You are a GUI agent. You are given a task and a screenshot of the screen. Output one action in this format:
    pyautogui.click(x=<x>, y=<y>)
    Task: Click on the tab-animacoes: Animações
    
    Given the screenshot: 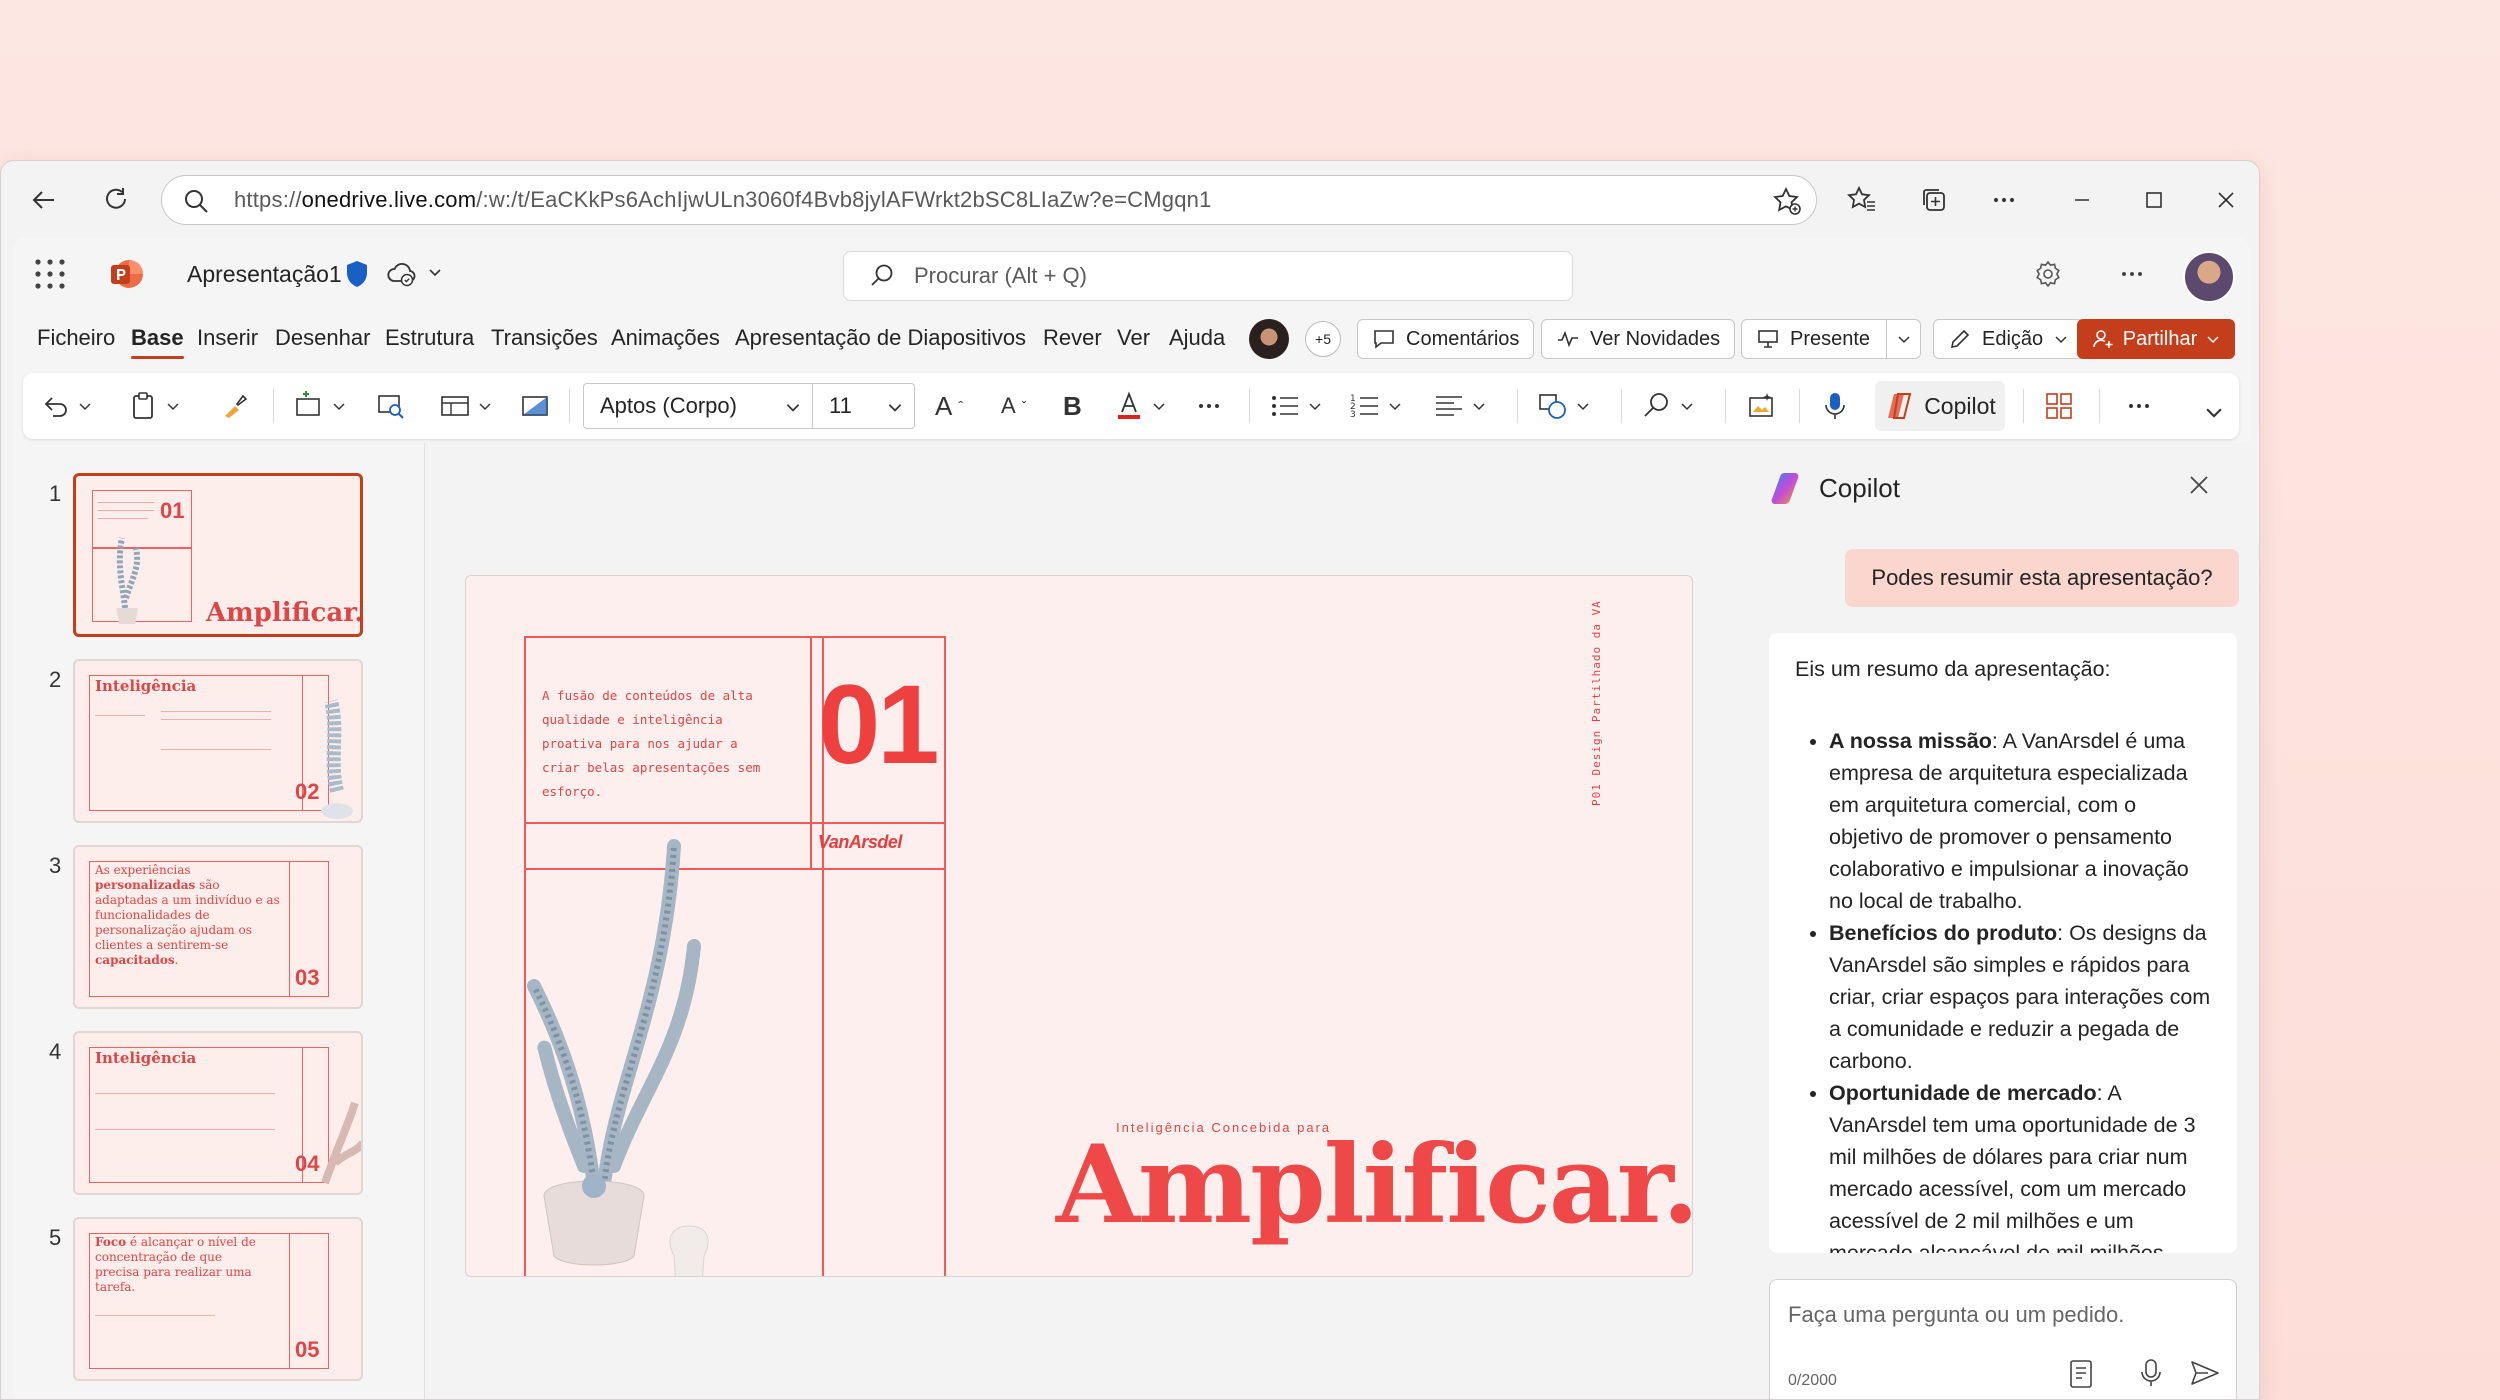 What is the action you would take?
    pyautogui.click(x=665, y=338)
    